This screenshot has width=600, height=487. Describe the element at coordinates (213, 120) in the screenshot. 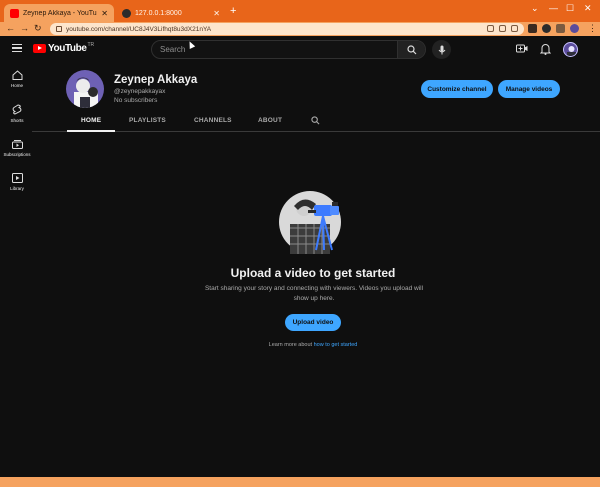

I see `tab-channels: CHANNELS` at that location.